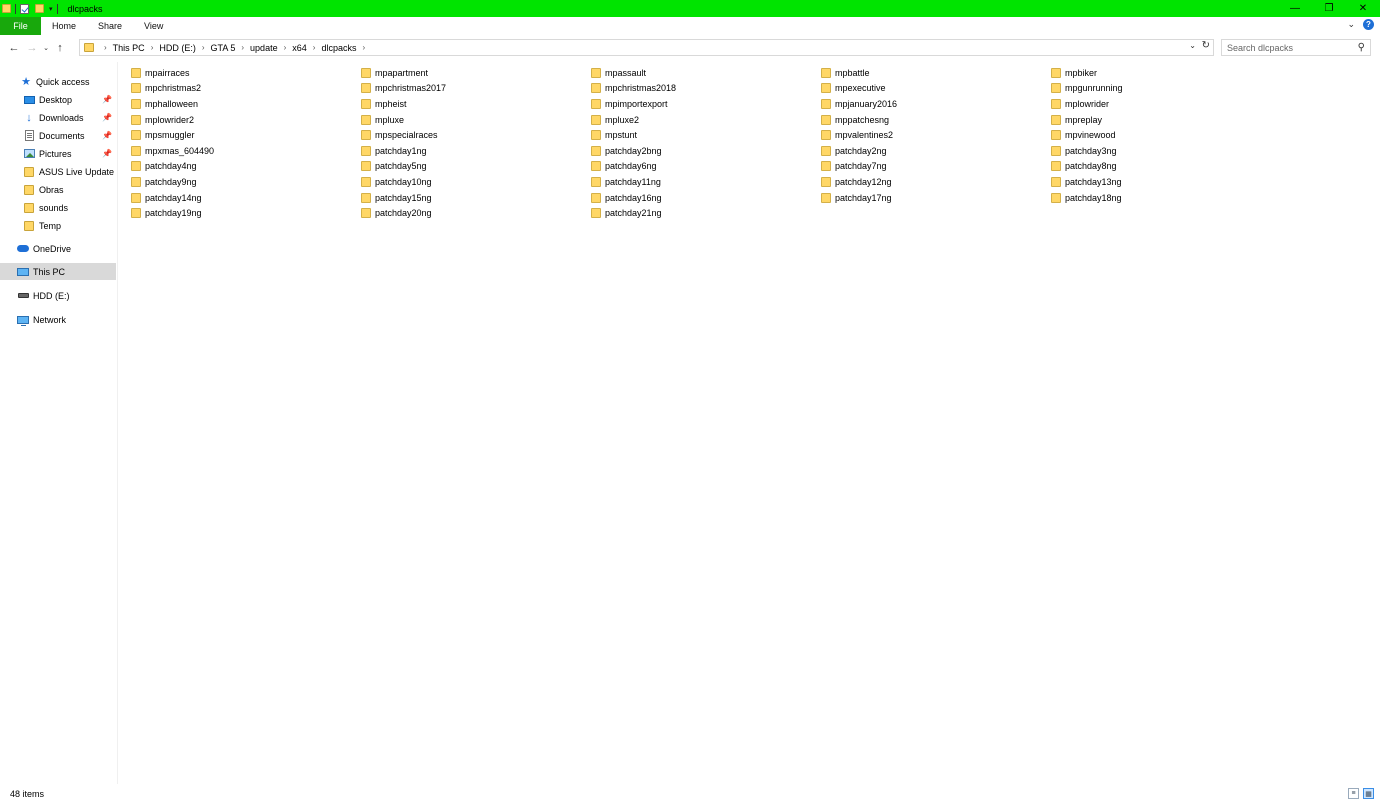 The width and height of the screenshot is (1380, 802). I want to click on breadcrumb-this-pc: This PC, so click(129, 48).